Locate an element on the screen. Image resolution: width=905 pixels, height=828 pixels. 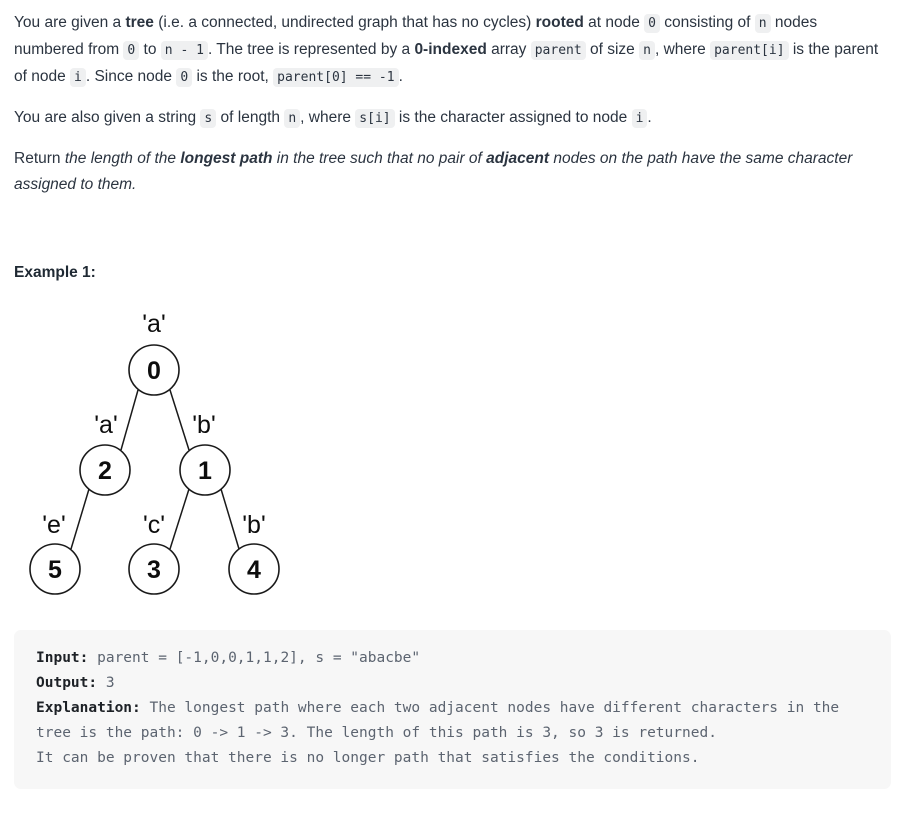
emphasis-longest-path: longest path is located at coordinates (226, 158).